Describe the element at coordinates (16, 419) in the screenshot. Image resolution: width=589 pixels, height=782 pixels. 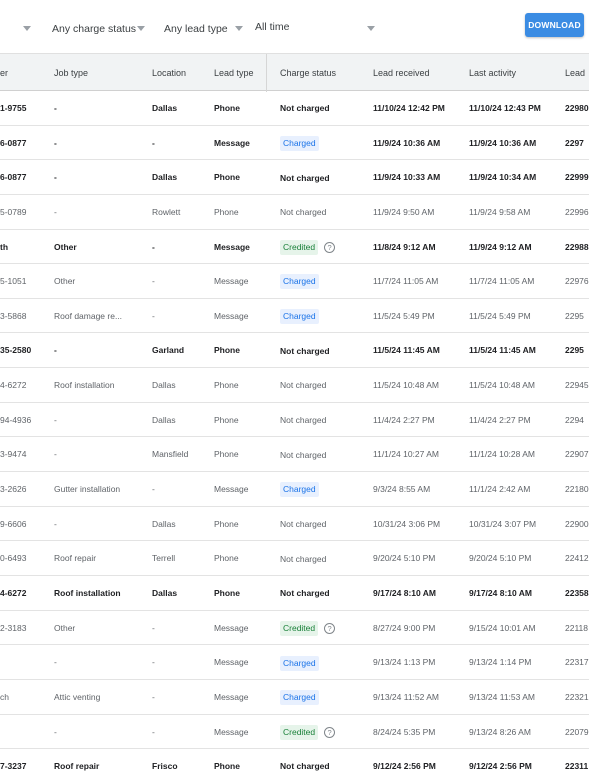
I see `phone-cell: 94-4936` at that location.